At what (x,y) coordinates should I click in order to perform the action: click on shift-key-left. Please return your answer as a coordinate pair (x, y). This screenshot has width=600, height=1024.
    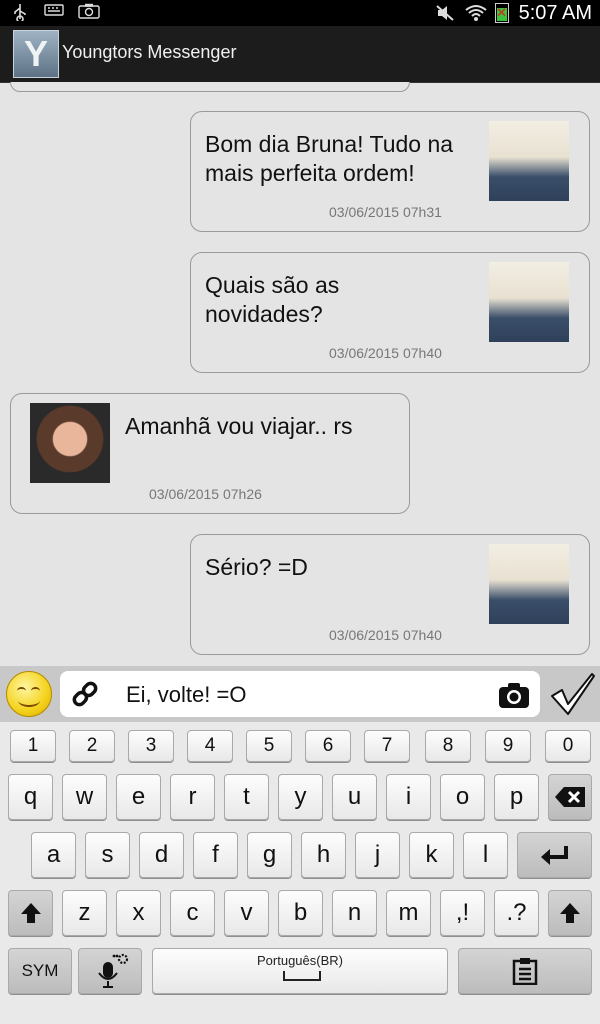
    Looking at the image, I should click on (30, 913).